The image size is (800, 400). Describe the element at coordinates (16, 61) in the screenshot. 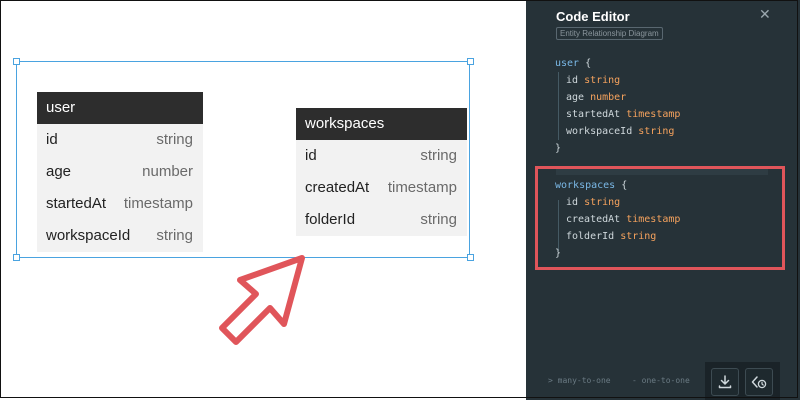

I see `selection-handle-top-left` at that location.